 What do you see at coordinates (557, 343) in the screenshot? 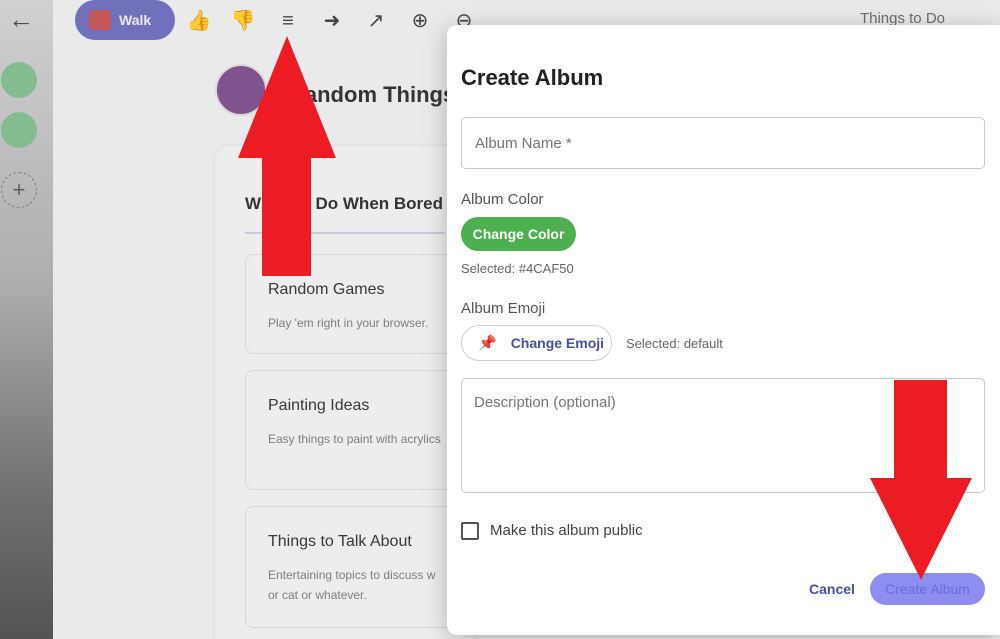
I see `change-emoji-label: Change Emoji` at bounding box center [557, 343].